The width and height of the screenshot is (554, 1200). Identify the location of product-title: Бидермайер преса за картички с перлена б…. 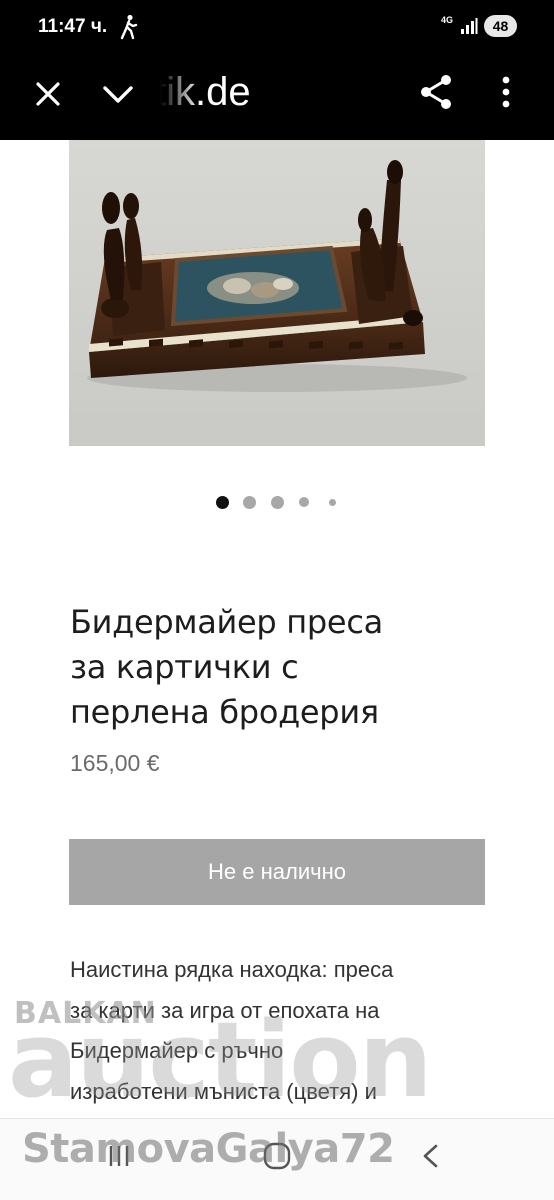
(290, 667).